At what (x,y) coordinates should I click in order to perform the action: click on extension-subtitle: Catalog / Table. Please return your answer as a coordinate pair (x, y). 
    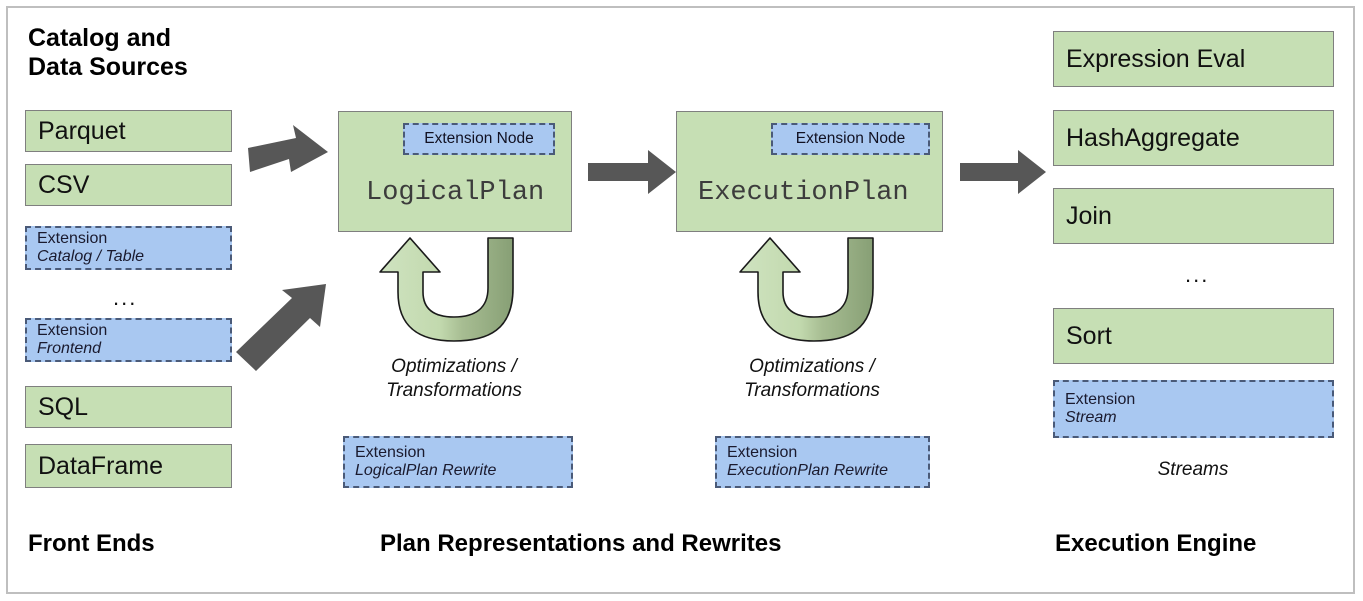
    Looking at the image, I should click on (91, 256).